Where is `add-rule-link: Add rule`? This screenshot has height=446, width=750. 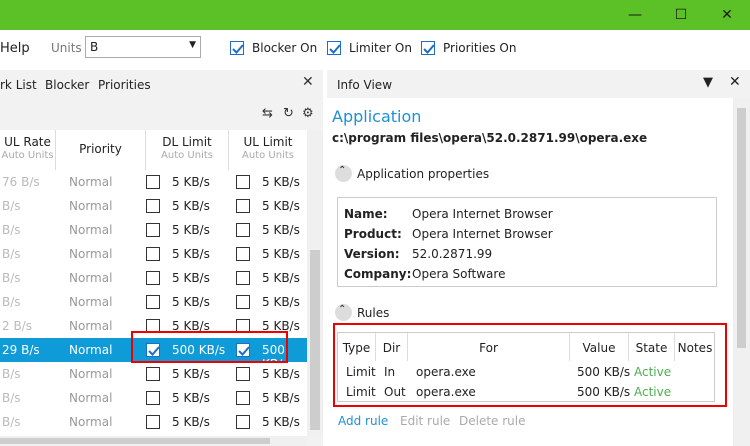
add-rule-link: Add rule is located at coordinates (363, 421).